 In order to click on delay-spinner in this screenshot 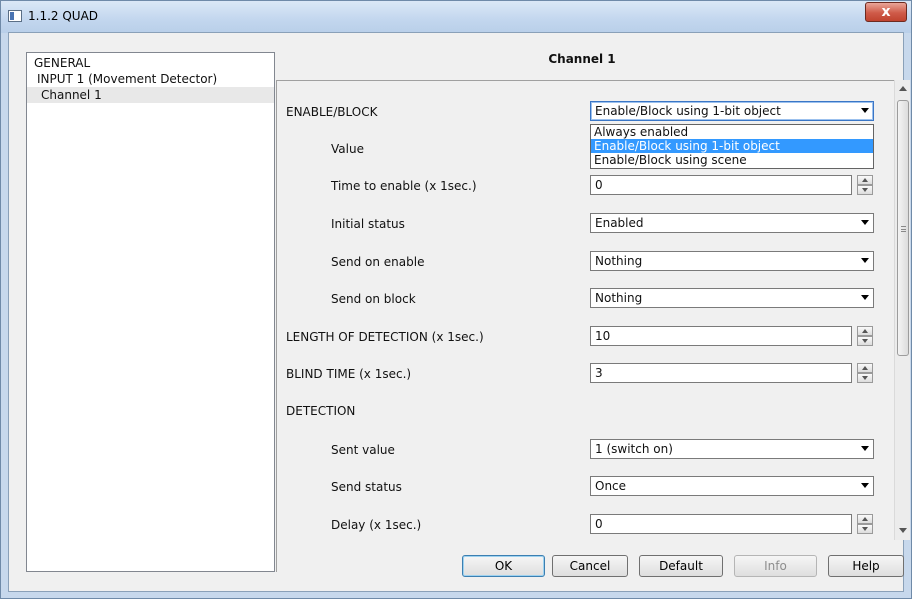, I will do `click(865, 524)`.